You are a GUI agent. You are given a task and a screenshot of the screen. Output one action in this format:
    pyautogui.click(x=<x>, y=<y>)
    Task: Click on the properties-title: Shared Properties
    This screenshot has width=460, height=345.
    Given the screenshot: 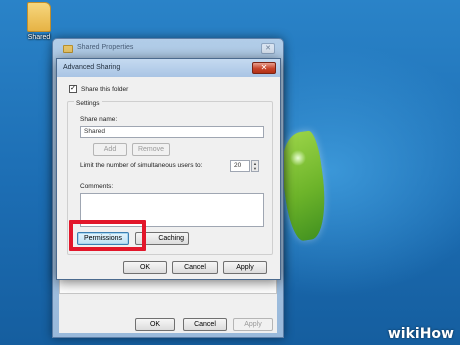 What is the action you would take?
    pyautogui.click(x=105, y=47)
    